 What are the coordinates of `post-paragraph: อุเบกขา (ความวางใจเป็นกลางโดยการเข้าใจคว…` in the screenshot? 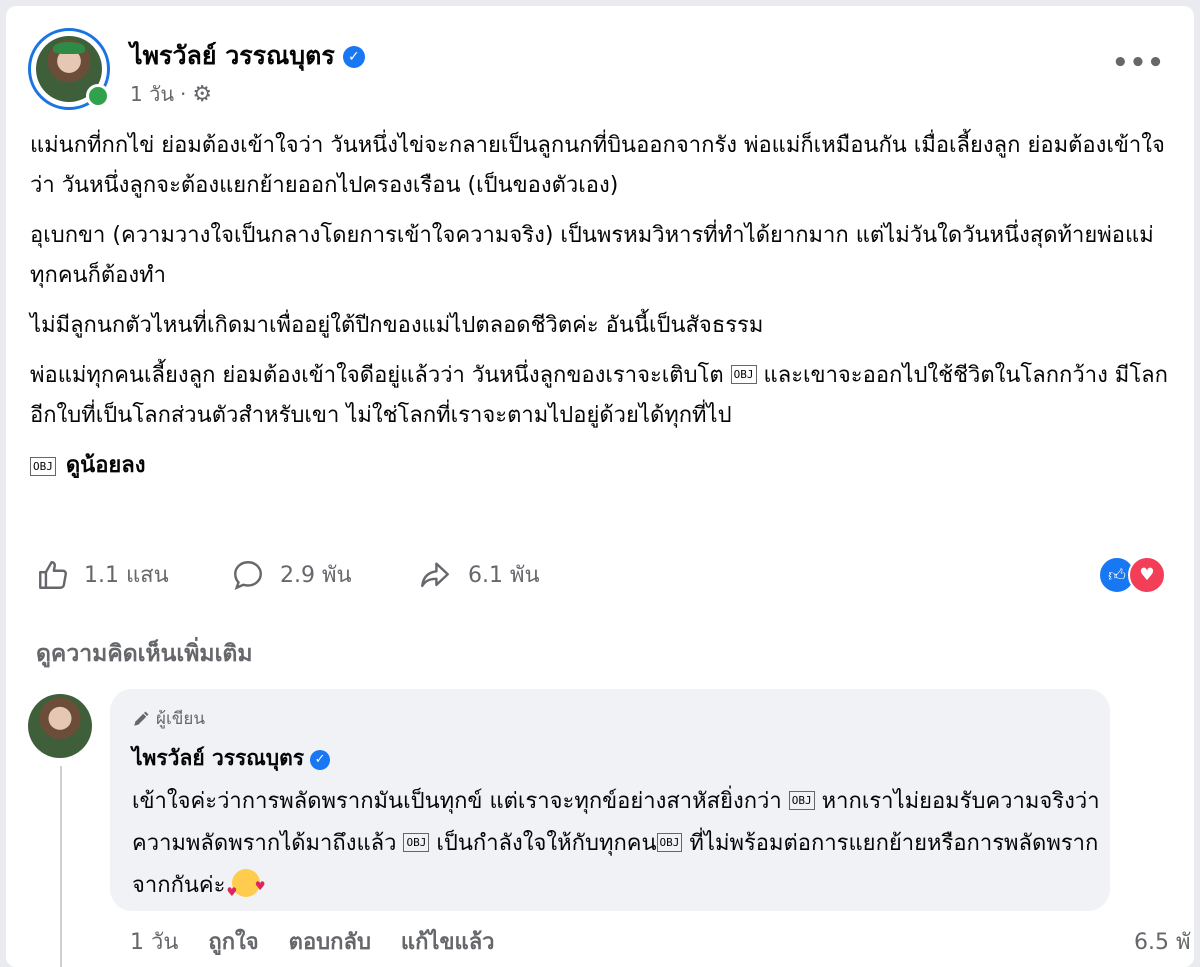 It's located at (592, 255).